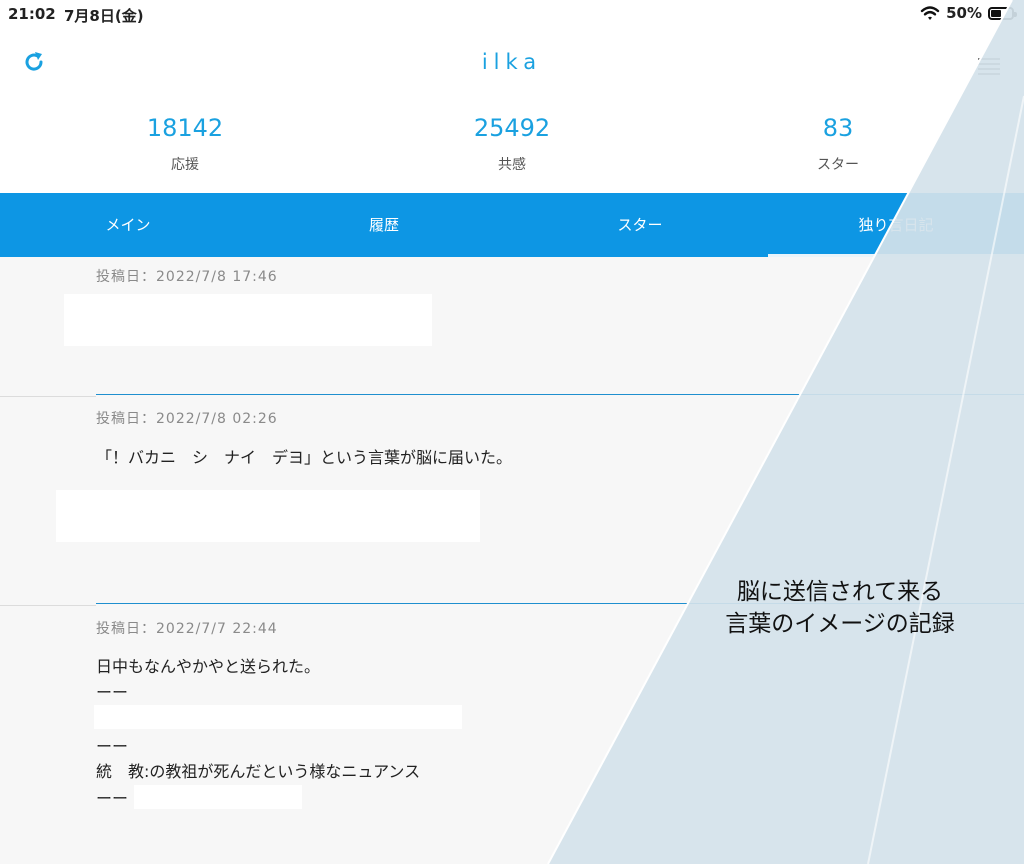 The width and height of the screenshot is (1024, 864). What do you see at coordinates (512, 165) in the screenshot?
I see `stat-empathy-label: 共感` at bounding box center [512, 165].